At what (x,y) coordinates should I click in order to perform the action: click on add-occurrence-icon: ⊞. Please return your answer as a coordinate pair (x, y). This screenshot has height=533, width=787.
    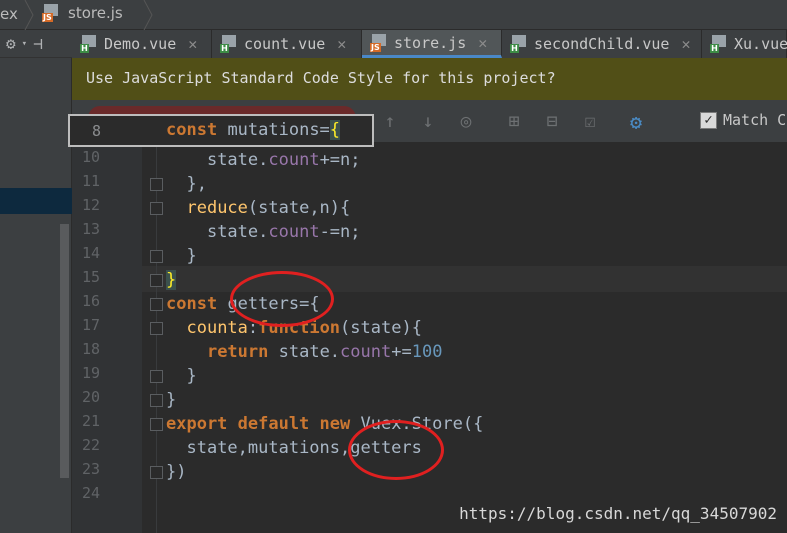
    Looking at the image, I should click on (514, 122).